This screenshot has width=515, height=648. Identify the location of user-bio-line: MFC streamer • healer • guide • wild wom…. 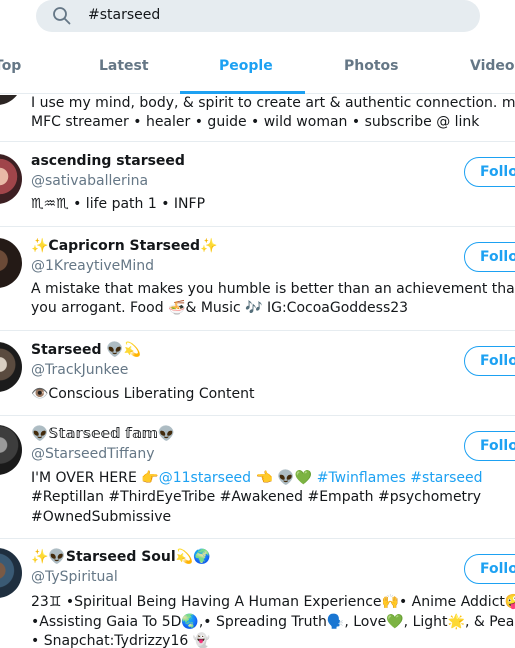
(255, 122).